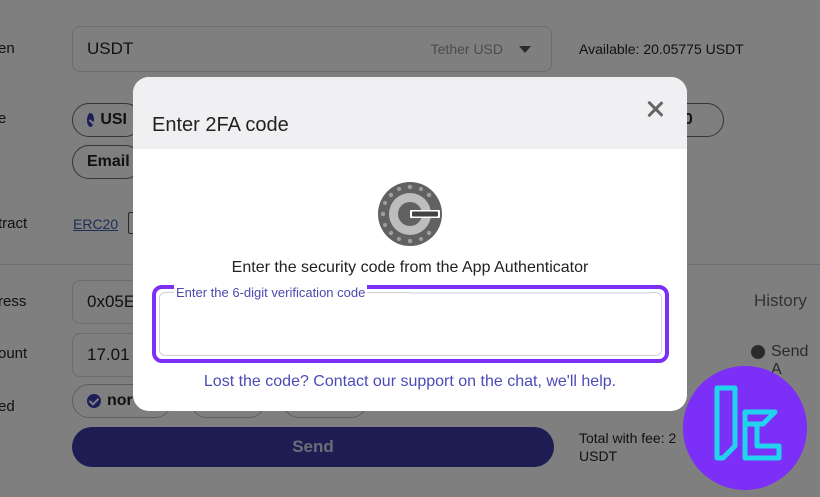  Describe the element at coordinates (220, 125) in the screenshot. I see `modal-title: Enter 2FA code` at that location.